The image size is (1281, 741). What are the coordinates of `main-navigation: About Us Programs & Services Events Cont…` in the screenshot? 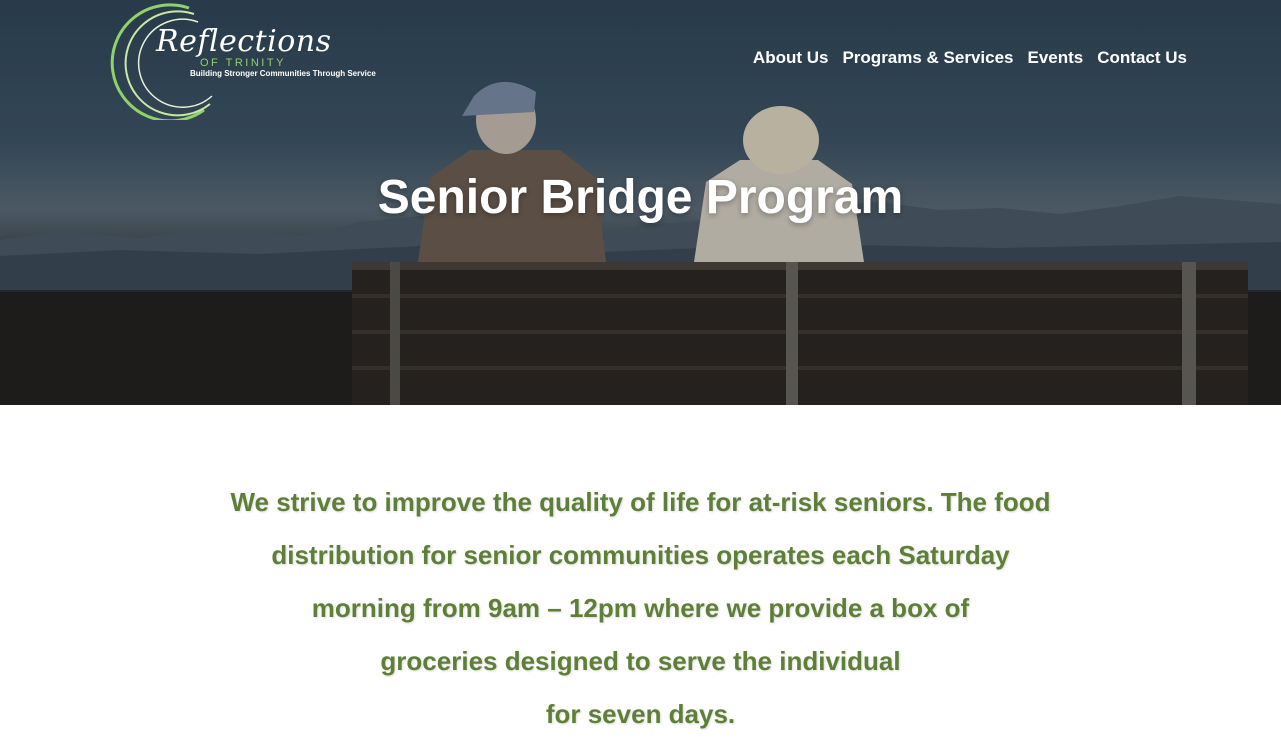 It's located at (970, 58).